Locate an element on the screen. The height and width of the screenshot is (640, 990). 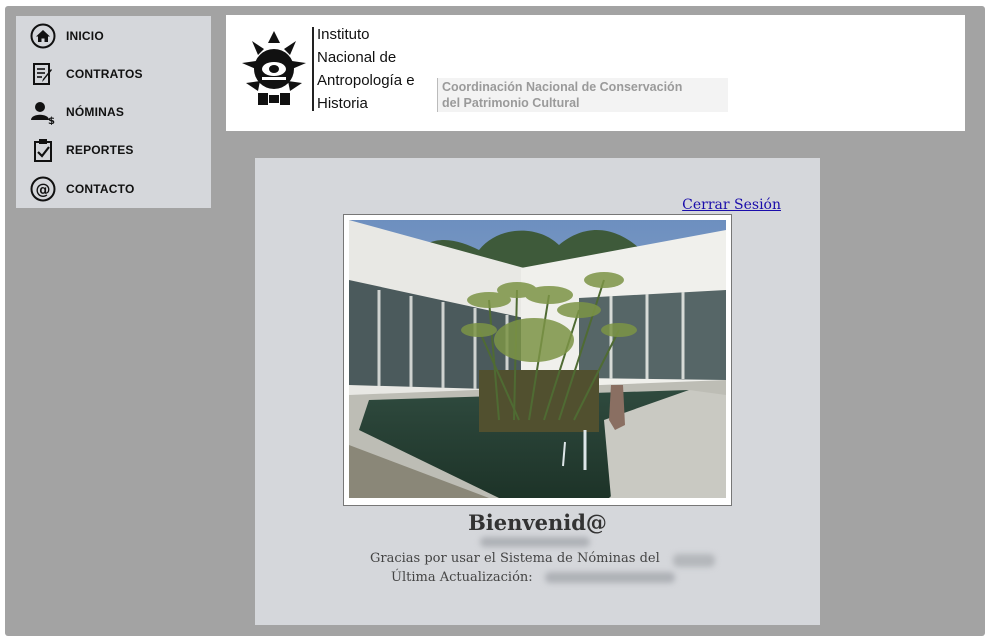
institute-name-line: Antropología e is located at coordinates (366, 80).